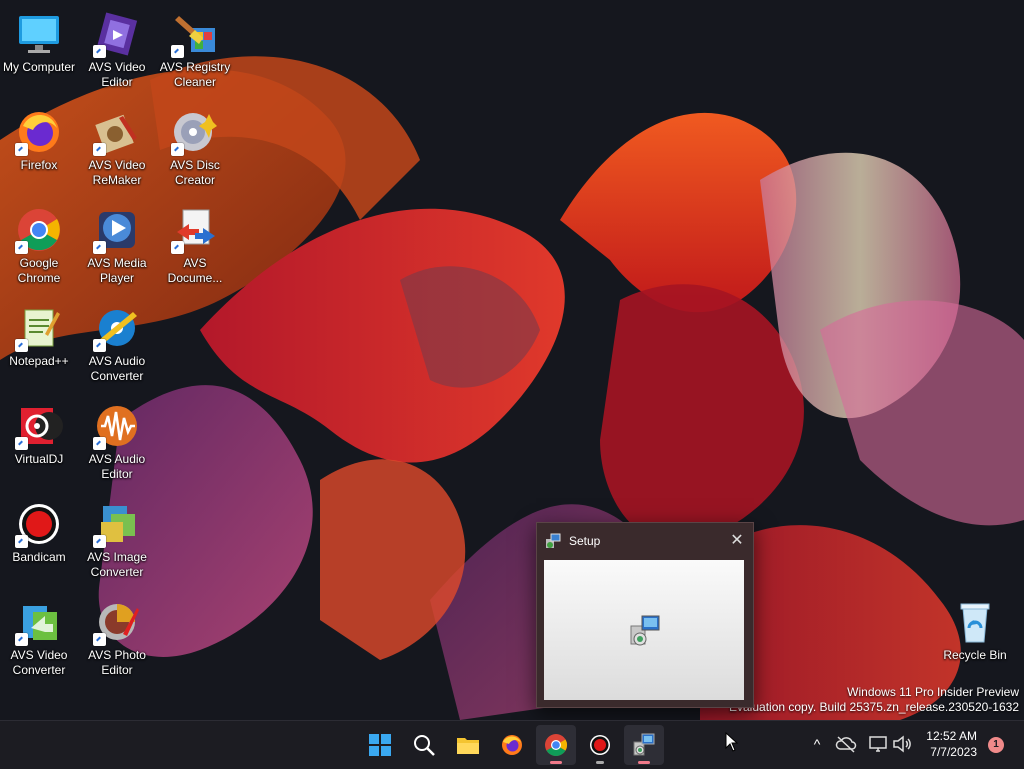 This screenshot has height=769, width=1024. I want to click on desktop-icon-avs-registry-cleaner: AVS Registry Cleaner, so click(195, 52).